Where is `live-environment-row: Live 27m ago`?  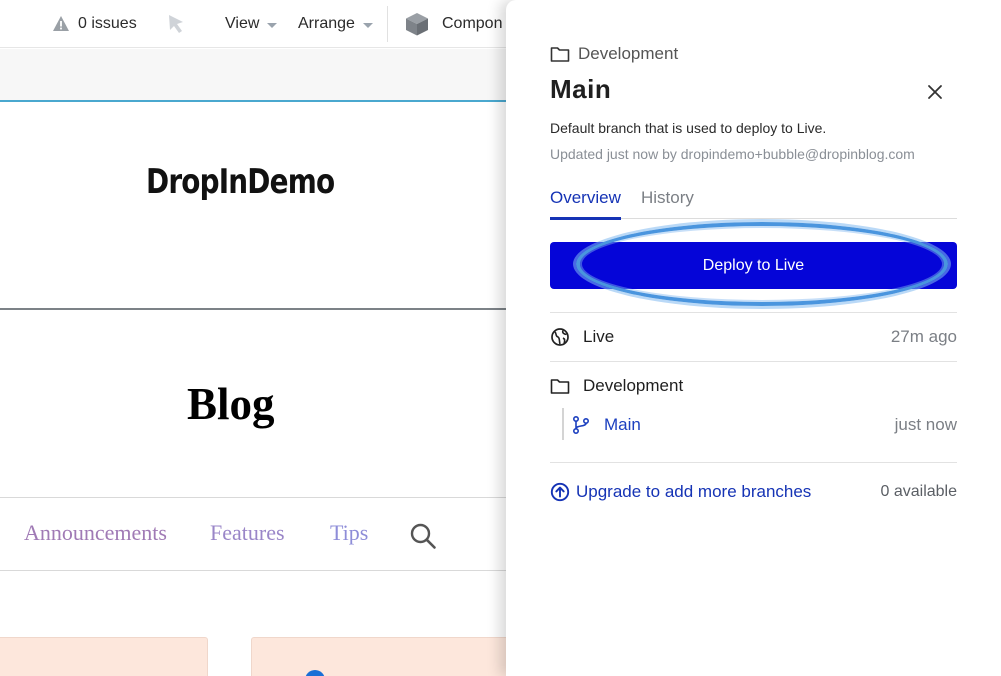
live-environment-row: Live 27m ago is located at coordinates (753, 337).